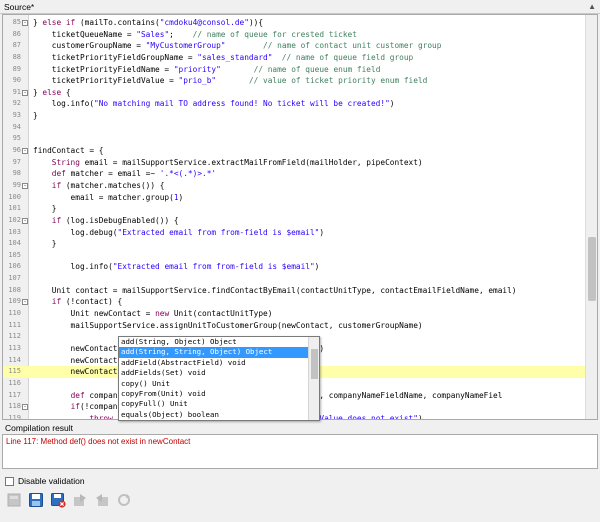 The width and height of the screenshot is (600, 522). What do you see at coordinates (78, 372) in the screenshot?
I see `code-text: newContact.` at bounding box center [78, 372].